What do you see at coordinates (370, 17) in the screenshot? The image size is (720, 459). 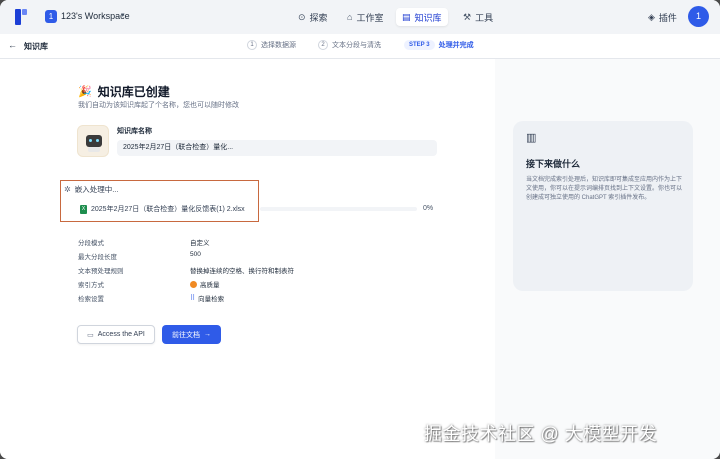 I see `nav-studio-label: 工作室` at bounding box center [370, 17].